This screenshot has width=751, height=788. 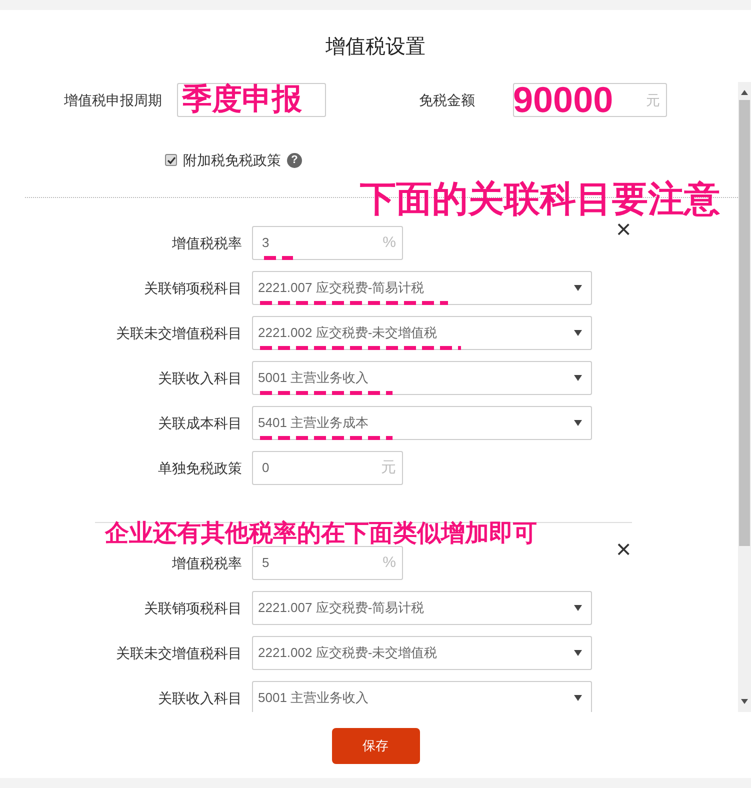 I want to click on scrollbar-thumb, so click(x=744, y=323).